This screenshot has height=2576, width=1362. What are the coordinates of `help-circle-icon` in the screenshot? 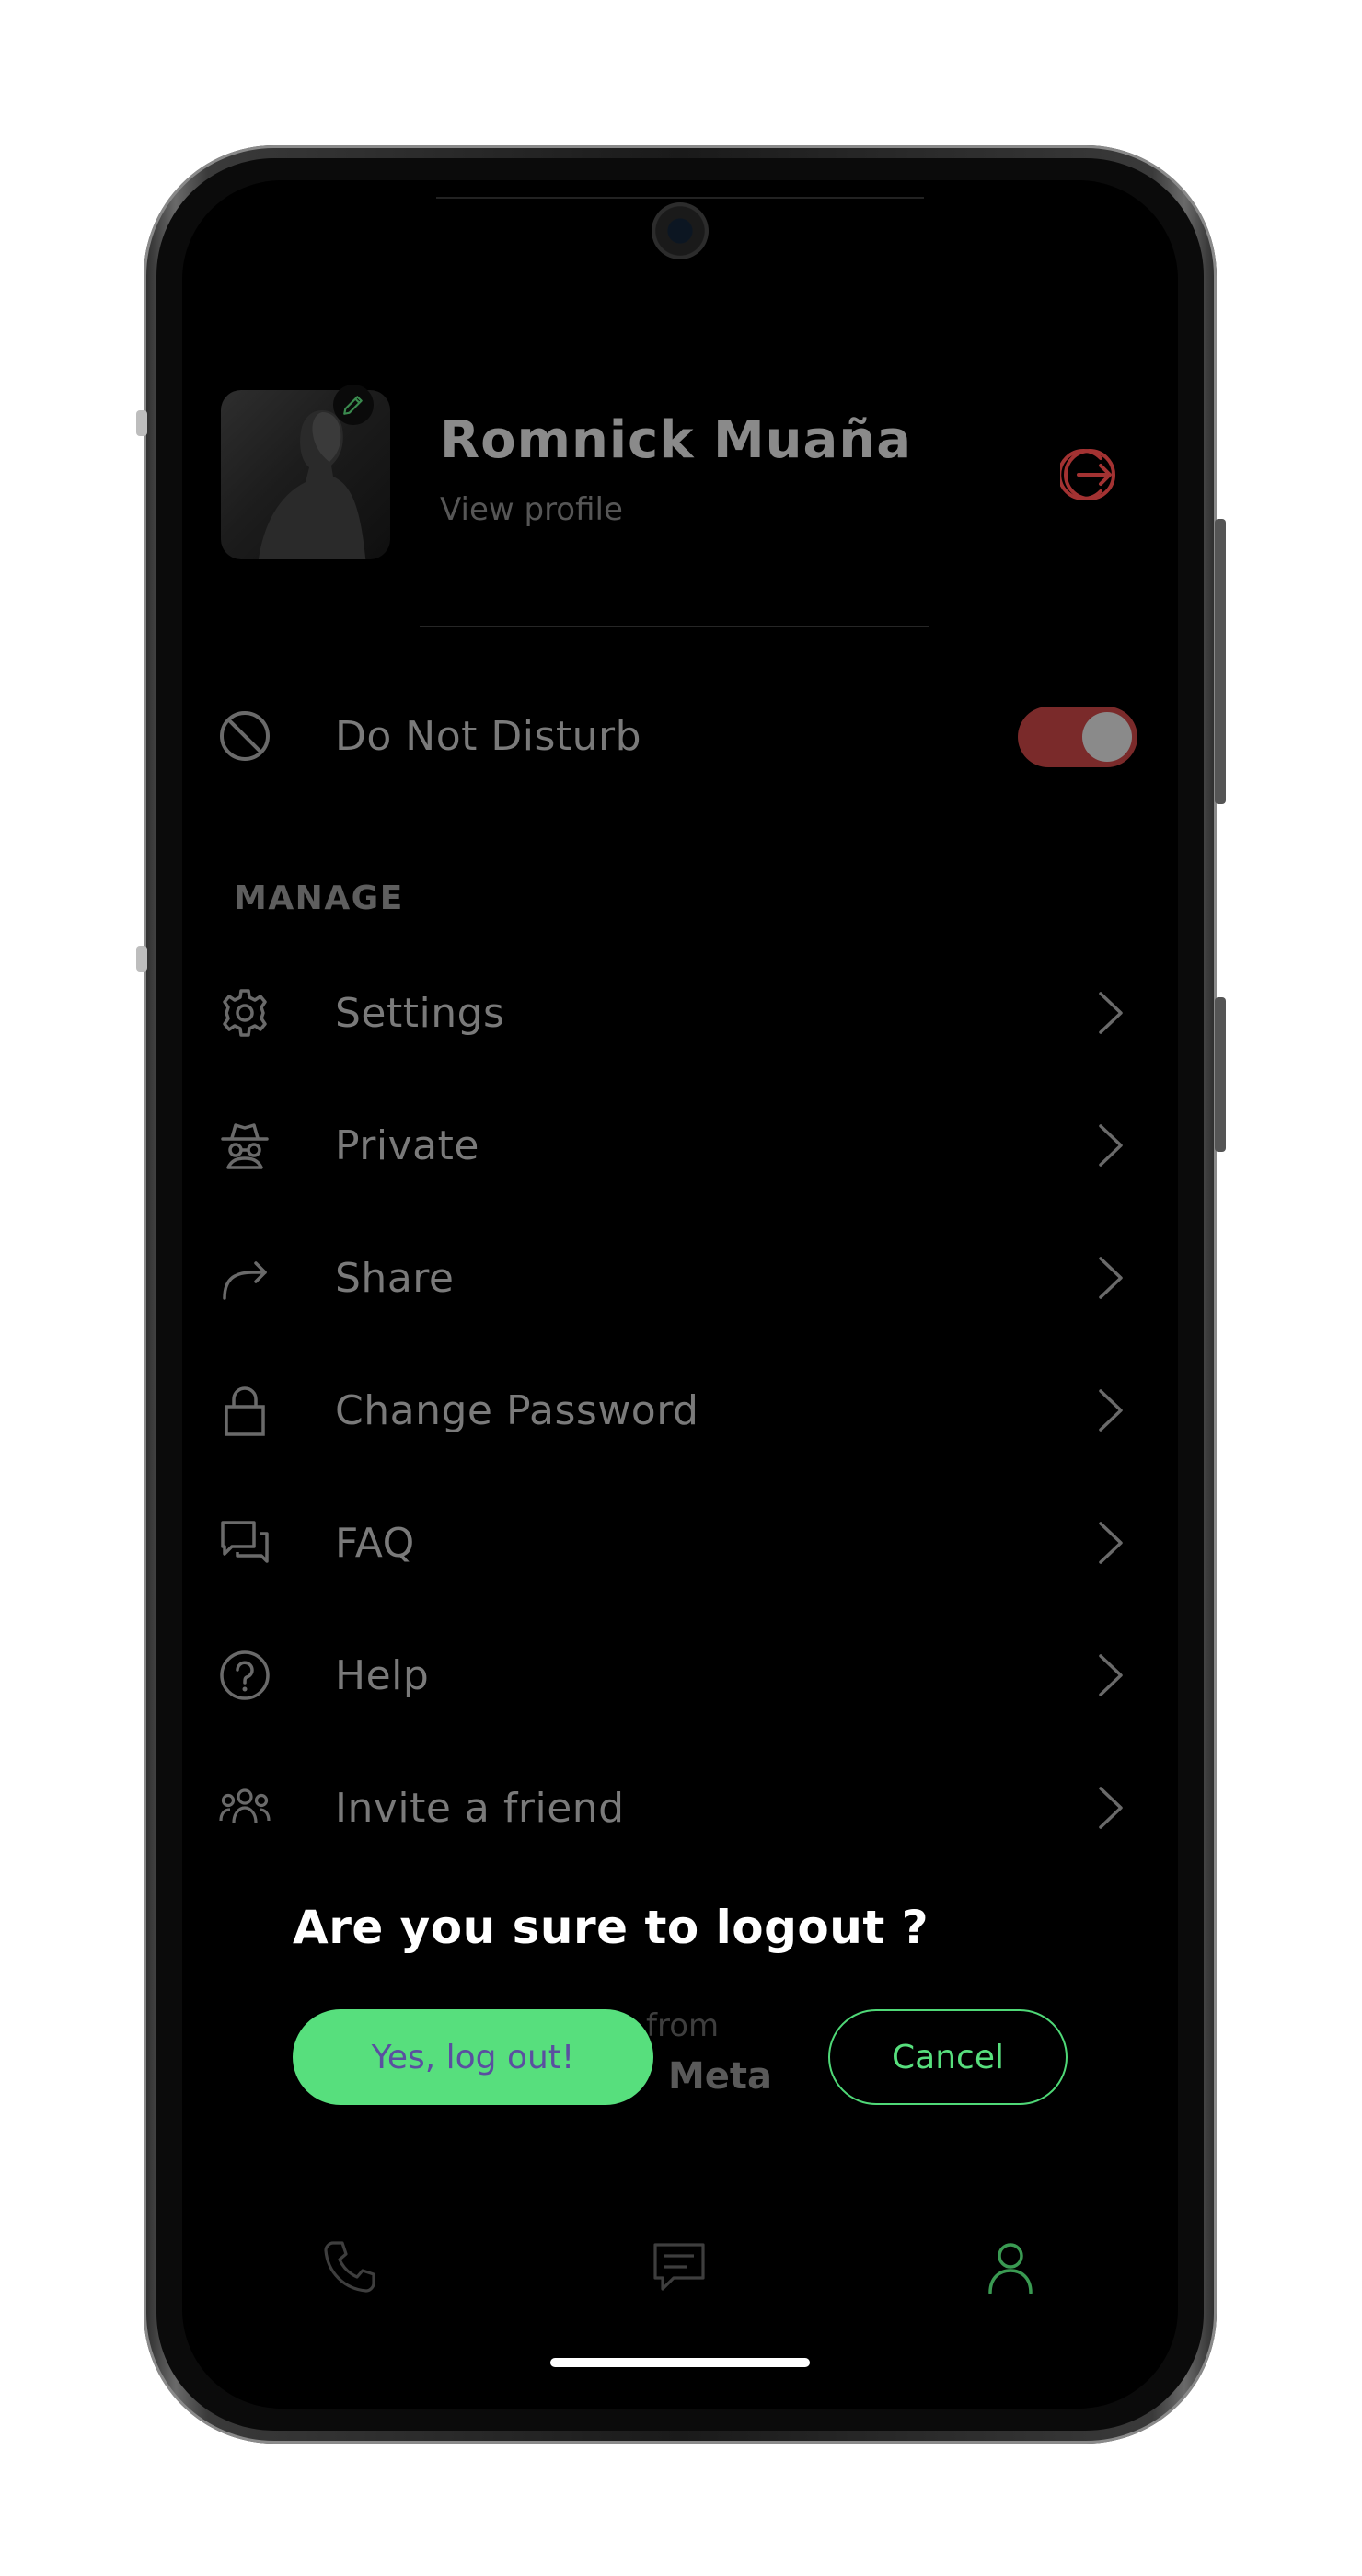 It's located at (245, 1675).